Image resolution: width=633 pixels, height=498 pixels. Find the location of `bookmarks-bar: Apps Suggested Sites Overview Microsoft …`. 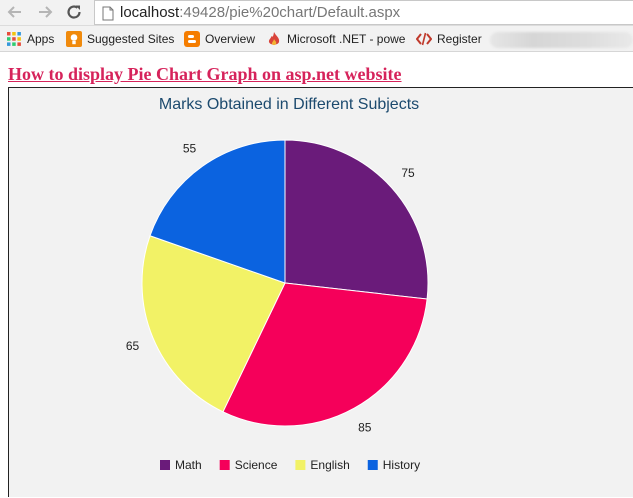

bookmarks-bar: Apps Suggested Sites Overview Microsoft … is located at coordinates (316, 39).